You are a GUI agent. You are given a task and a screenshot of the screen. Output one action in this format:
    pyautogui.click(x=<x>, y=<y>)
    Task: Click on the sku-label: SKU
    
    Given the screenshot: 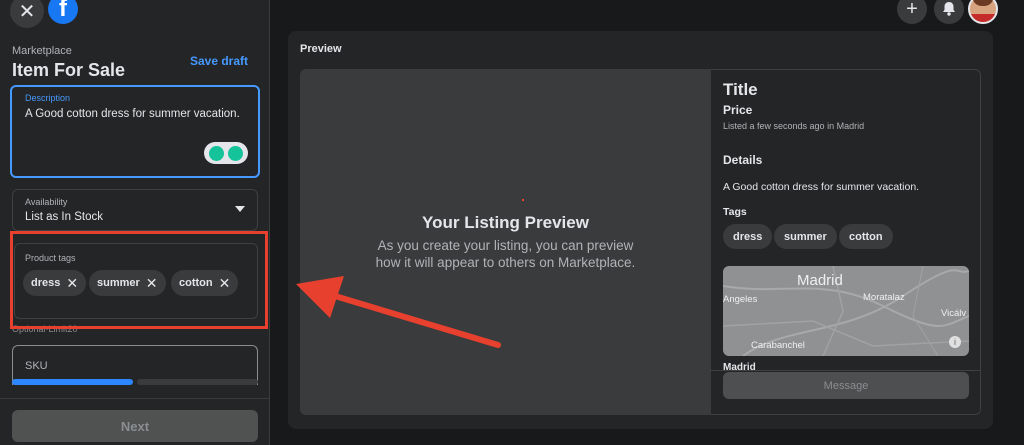 What is the action you would take?
    pyautogui.click(x=36, y=366)
    